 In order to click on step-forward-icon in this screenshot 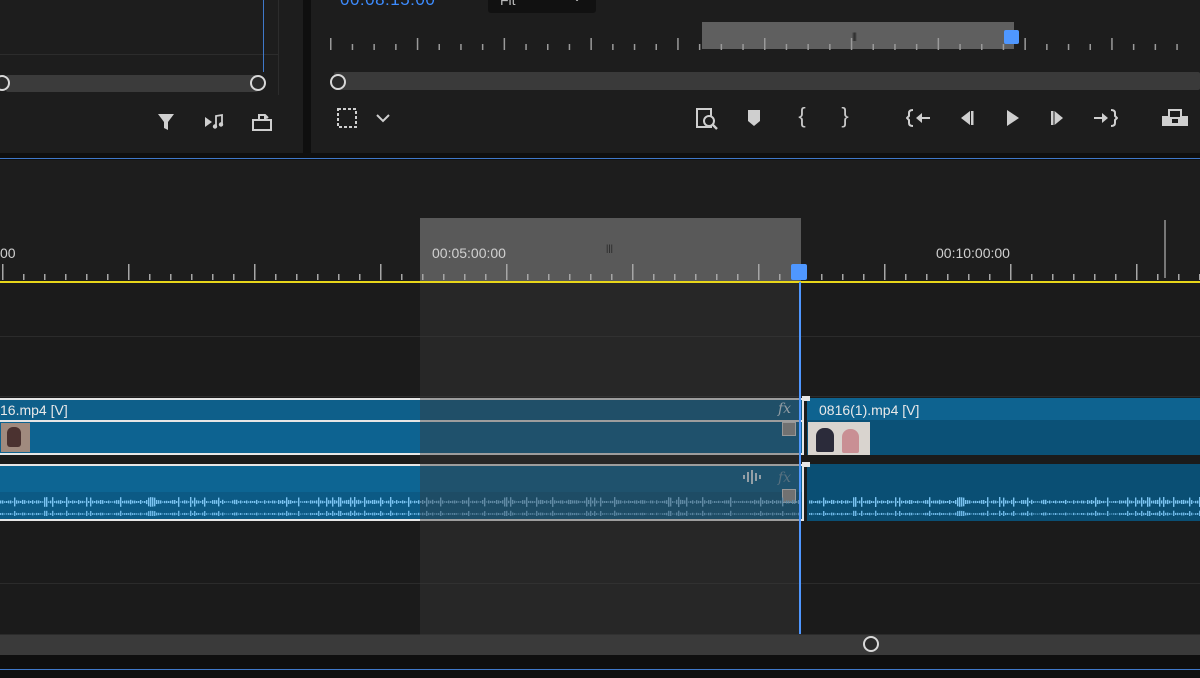, I will do `click(1058, 118)`.